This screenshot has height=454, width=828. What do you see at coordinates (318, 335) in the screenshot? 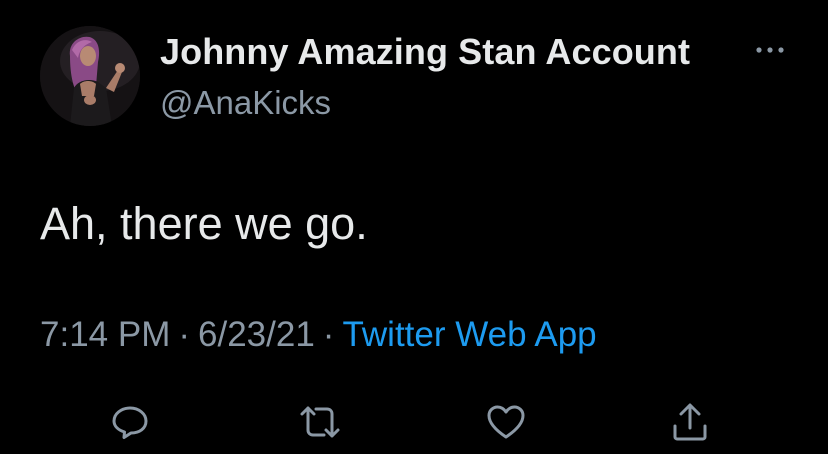
I see `tweet-metadata: 7:14 PM · 6/23/21 · Twitter Web App` at bounding box center [318, 335].